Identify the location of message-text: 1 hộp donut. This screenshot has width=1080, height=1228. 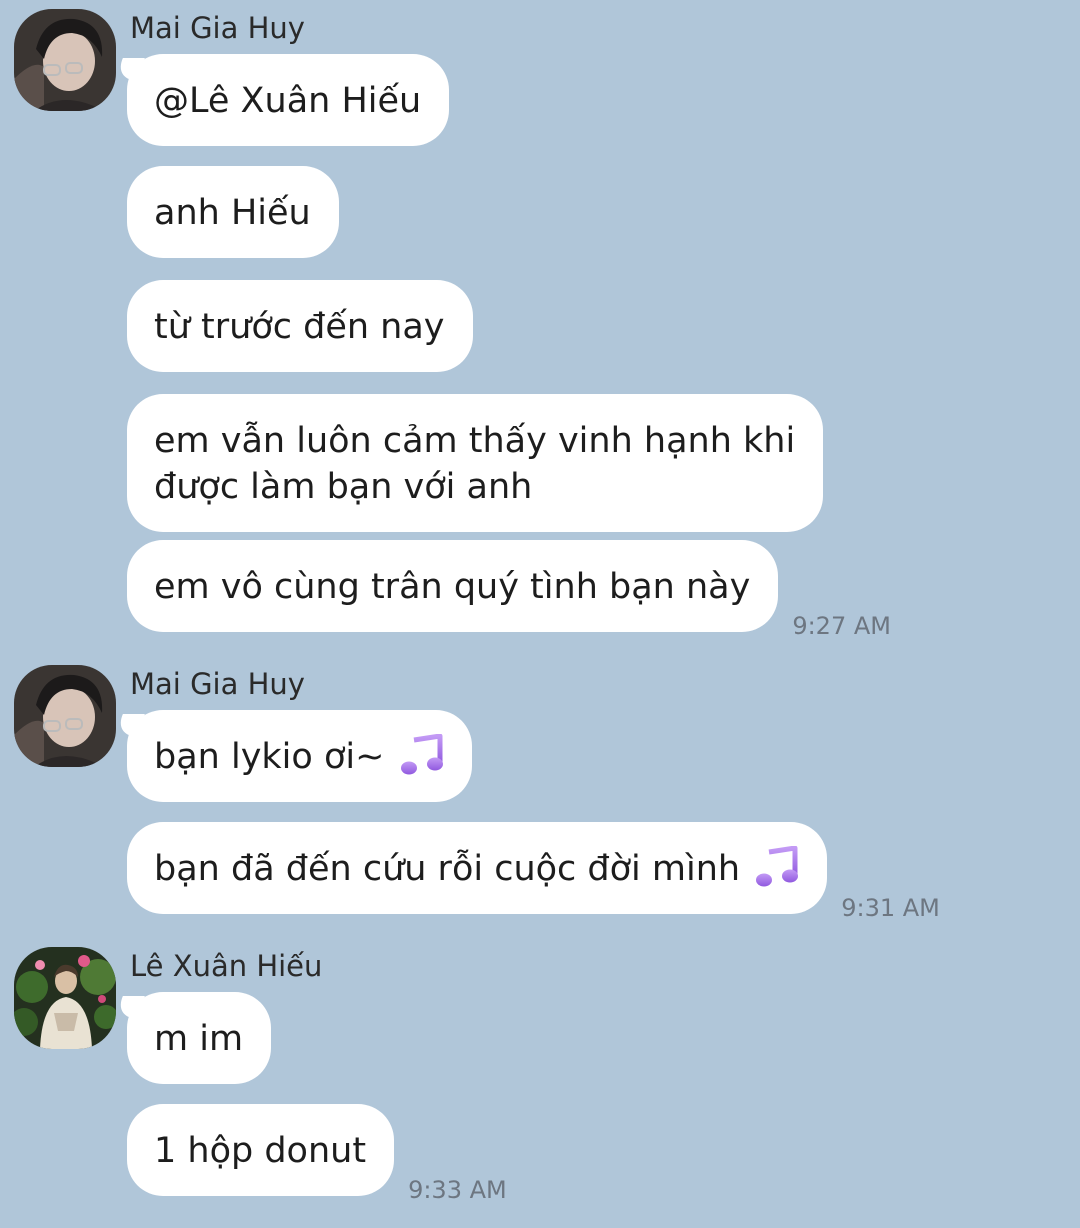
(260, 1151).